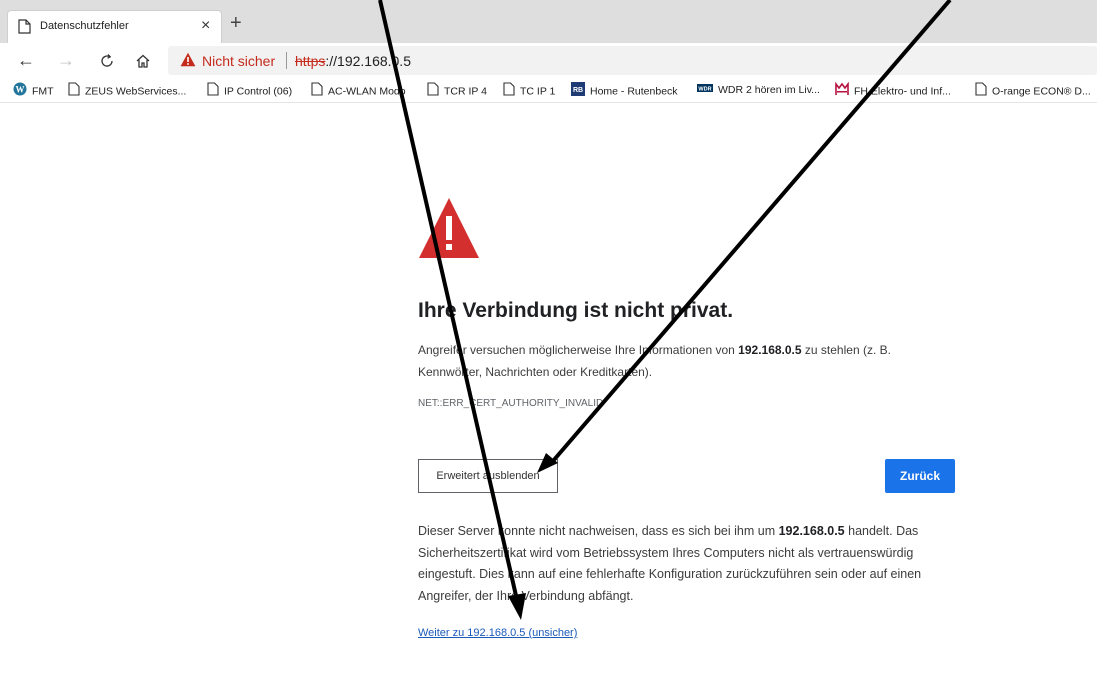 This screenshot has height=688, width=1097. I want to click on bookmark-ip-control: IP Control (06), so click(249, 90).